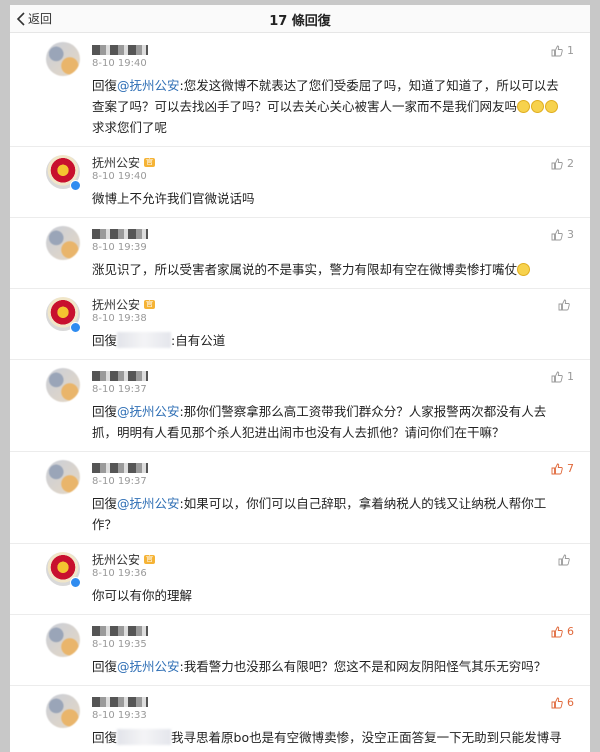 The height and width of the screenshot is (752, 600). I want to click on comment-text: 涨见识了，所以受害者家属说的不是事实，警力有限却有空在微博卖惨打嘴仗, so click(335, 269).